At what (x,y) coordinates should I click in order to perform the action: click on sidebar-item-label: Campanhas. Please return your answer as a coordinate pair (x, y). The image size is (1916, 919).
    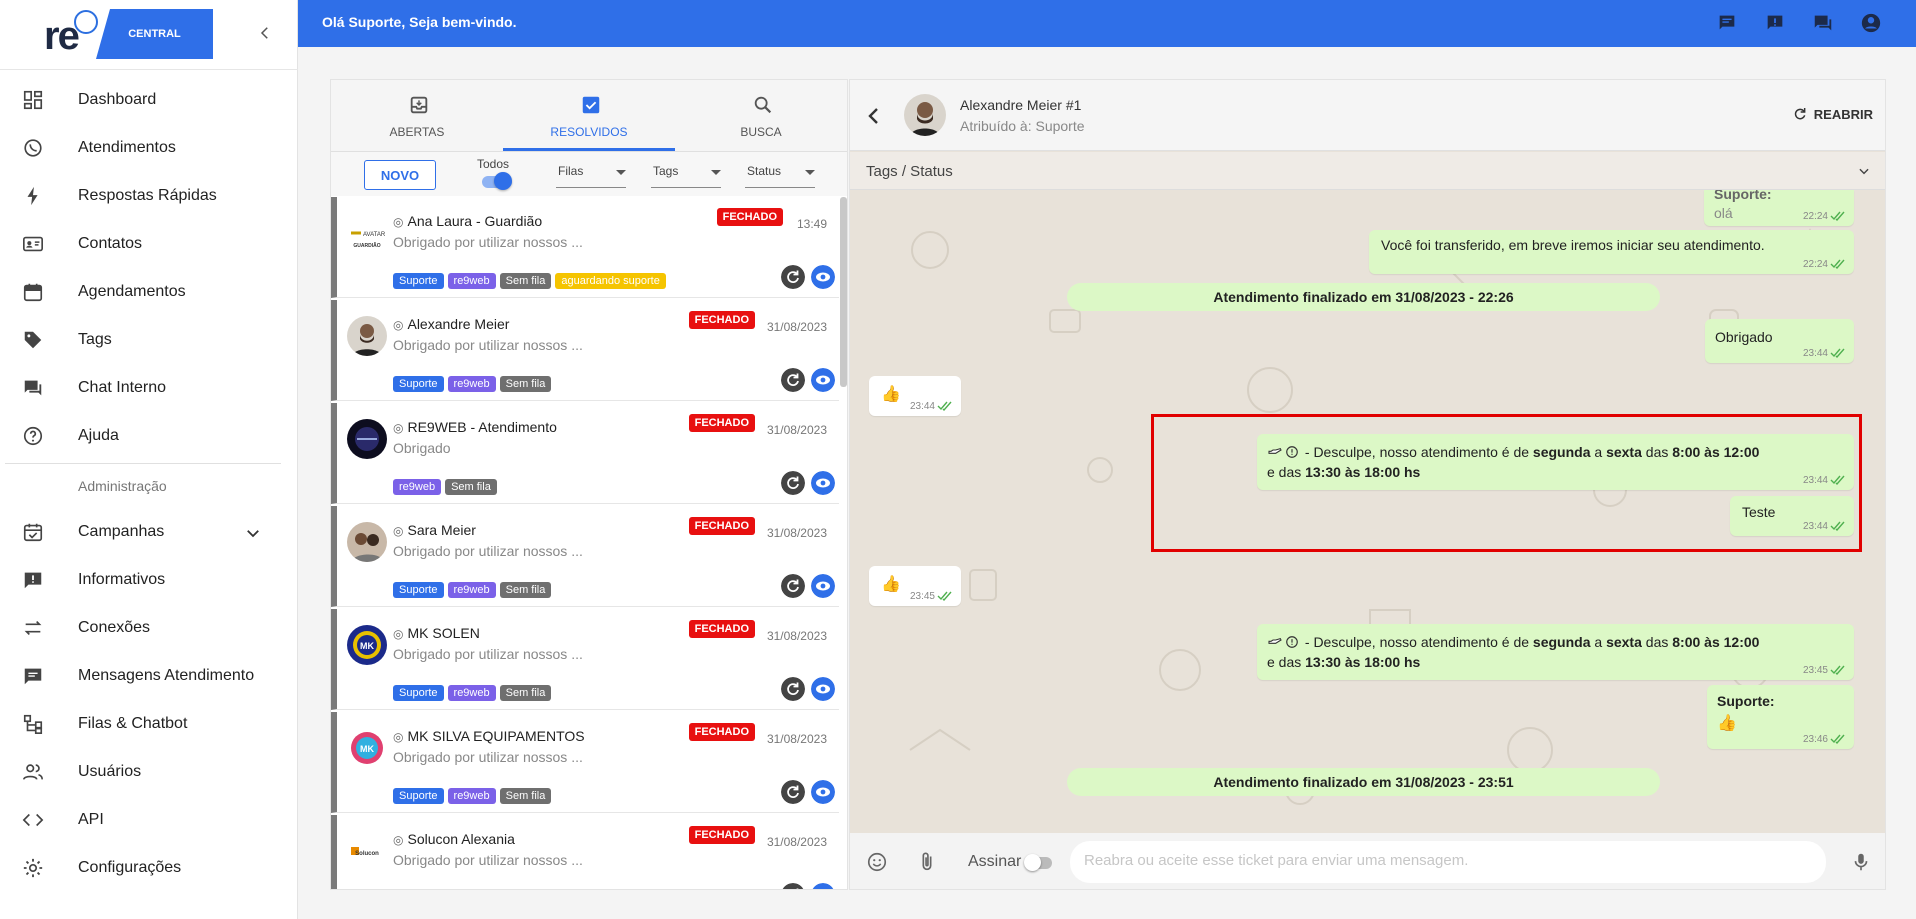
    Looking at the image, I should click on (121, 531).